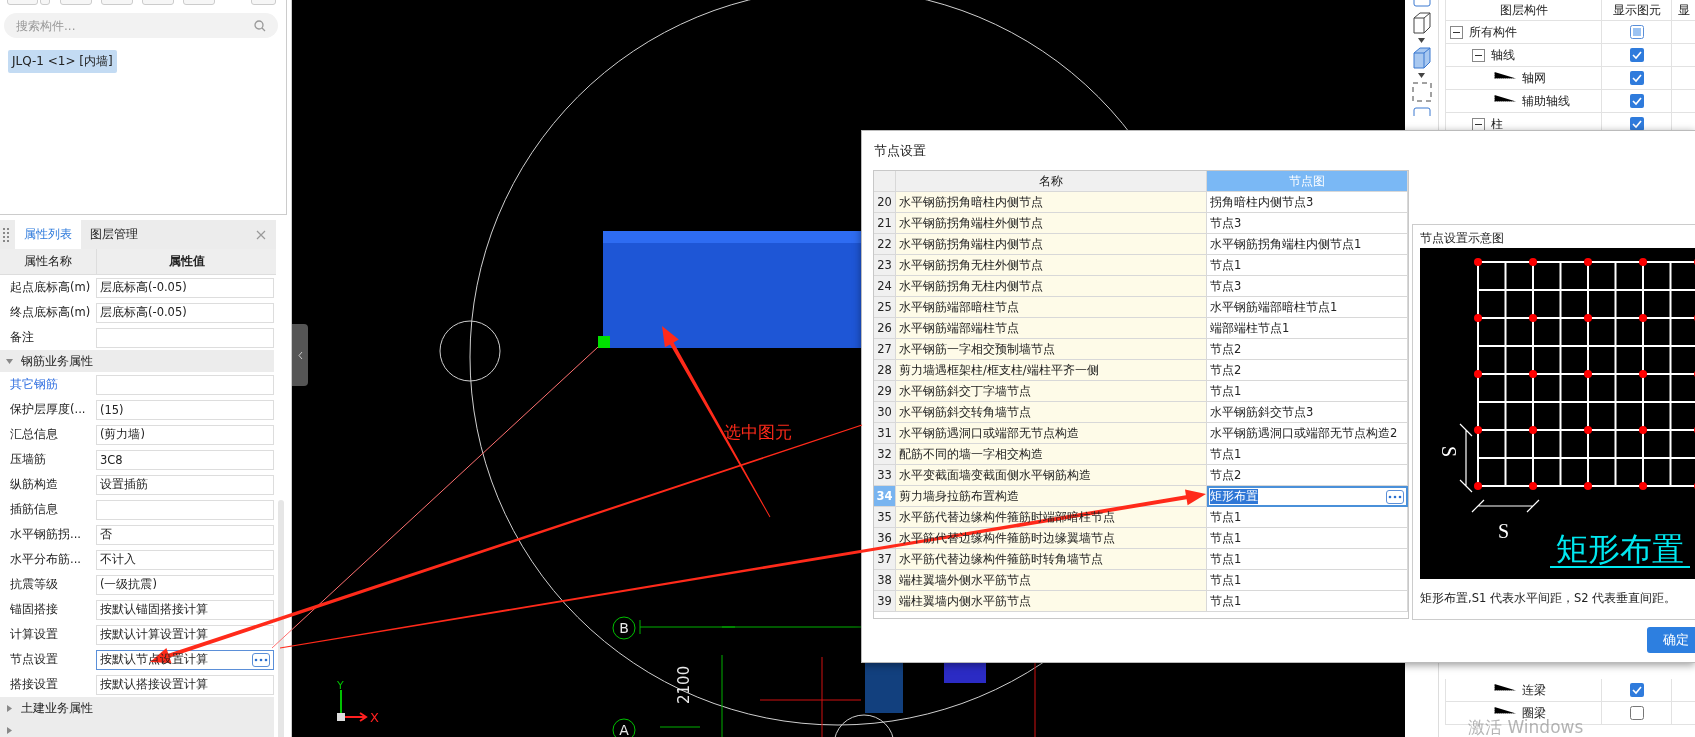 The width and height of the screenshot is (1695, 737). What do you see at coordinates (137, 361) in the screenshot?
I see `group-row: 钢筋业务属性` at bounding box center [137, 361].